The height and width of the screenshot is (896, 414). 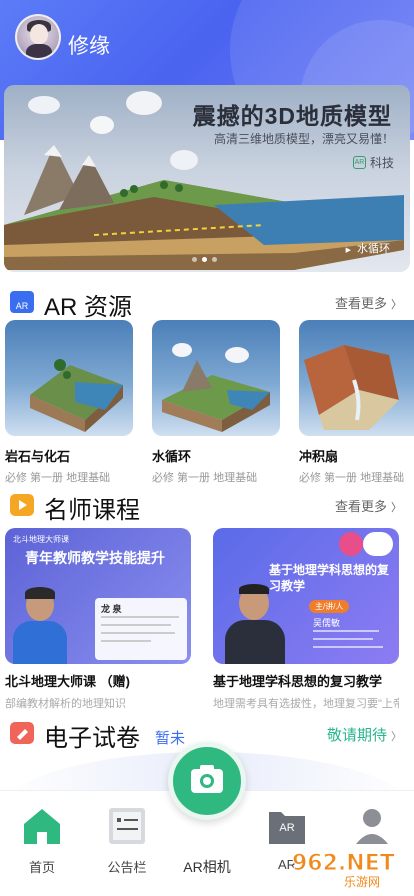 What do you see at coordinates (38, 37) in the screenshot?
I see `avatar` at bounding box center [38, 37].